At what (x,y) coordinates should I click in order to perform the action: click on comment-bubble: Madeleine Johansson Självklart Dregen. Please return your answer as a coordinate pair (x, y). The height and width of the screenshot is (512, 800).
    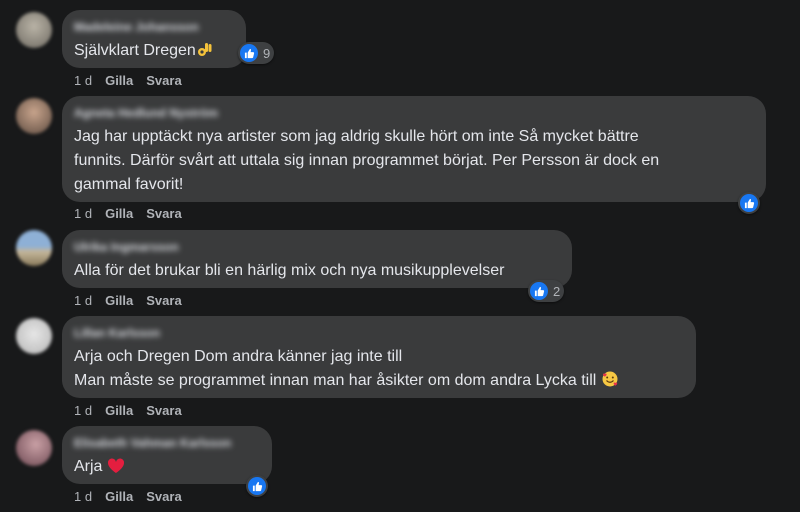
    Looking at the image, I should click on (154, 39).